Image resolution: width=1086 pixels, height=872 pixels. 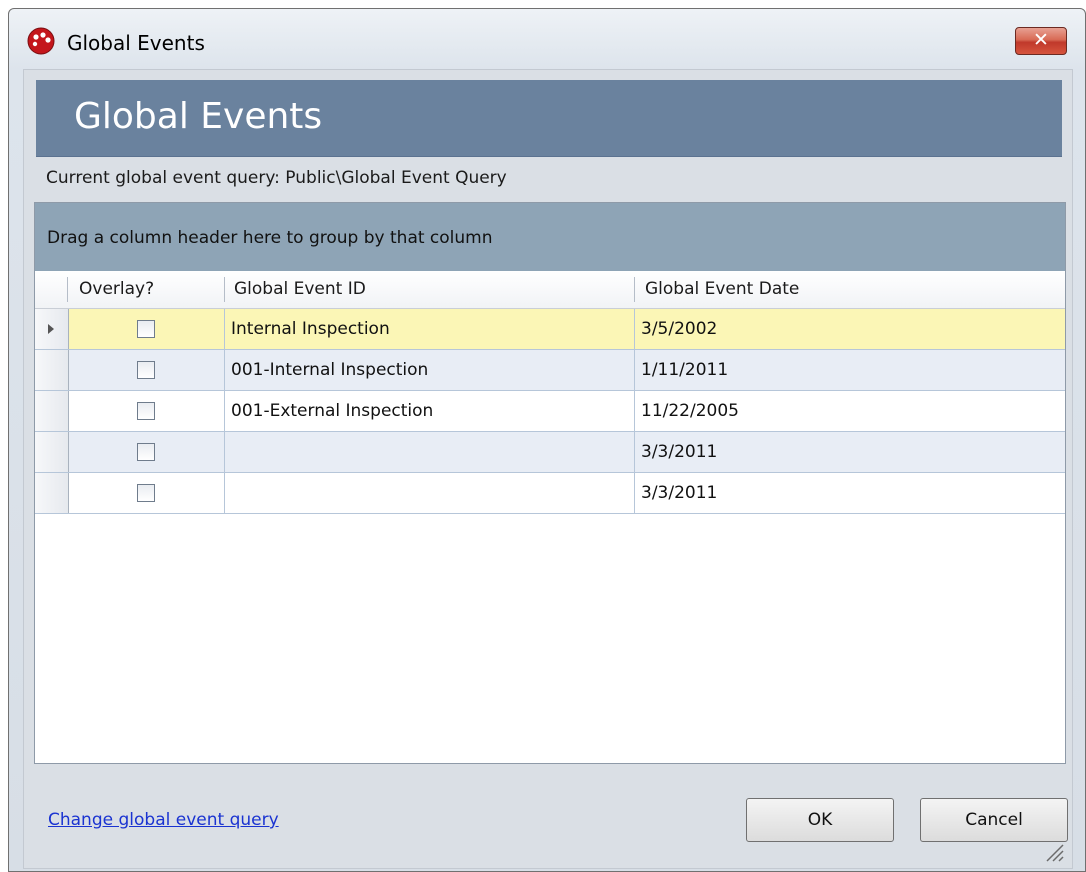 I want to click on column-header-overlay: Overlay?, so click(x=149, y=289).